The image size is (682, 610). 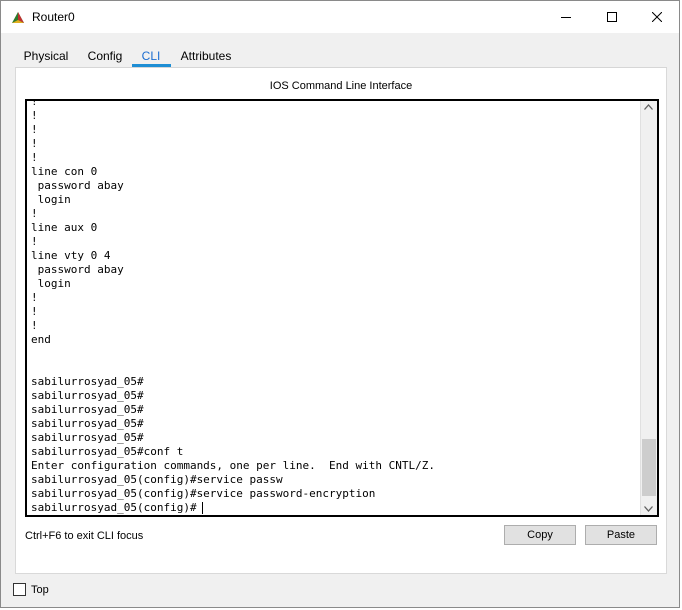 I want to click on paste-button: Paste, so click(x=621, y=535).